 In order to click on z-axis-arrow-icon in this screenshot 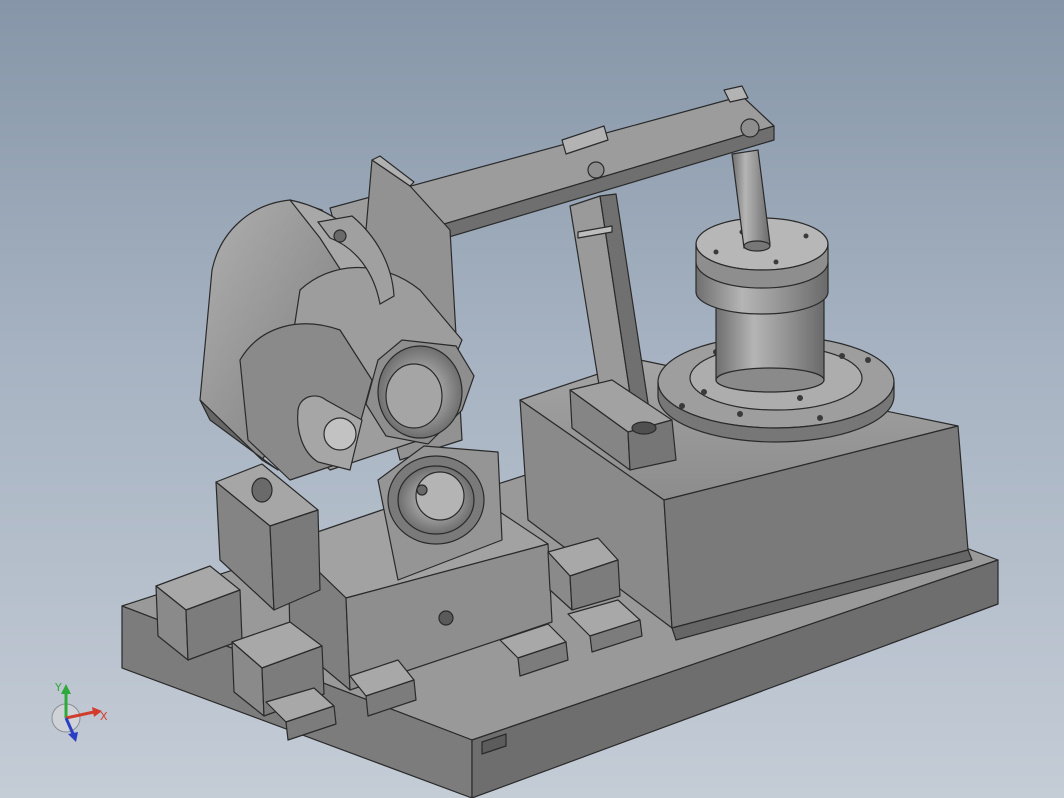, I will do `click(73, 737)`.